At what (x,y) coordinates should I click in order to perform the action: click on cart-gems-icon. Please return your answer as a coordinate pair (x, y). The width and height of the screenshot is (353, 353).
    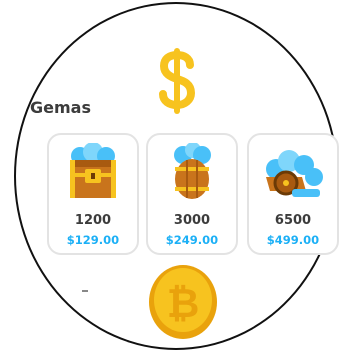
    Looking at the image, I should click on (294, 173).